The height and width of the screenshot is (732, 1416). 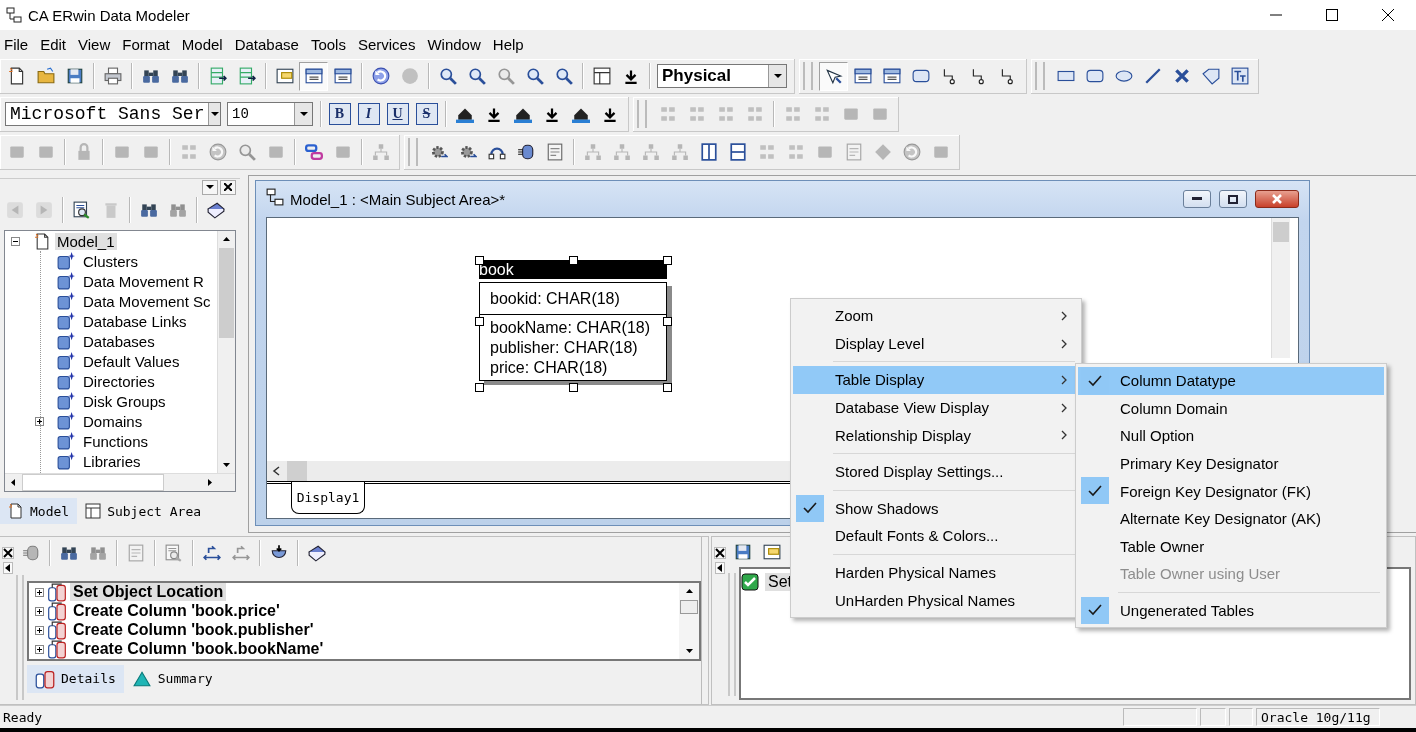 I want to click on dropdown: Microsoft Sans Ser, so click(x=113, y=114).